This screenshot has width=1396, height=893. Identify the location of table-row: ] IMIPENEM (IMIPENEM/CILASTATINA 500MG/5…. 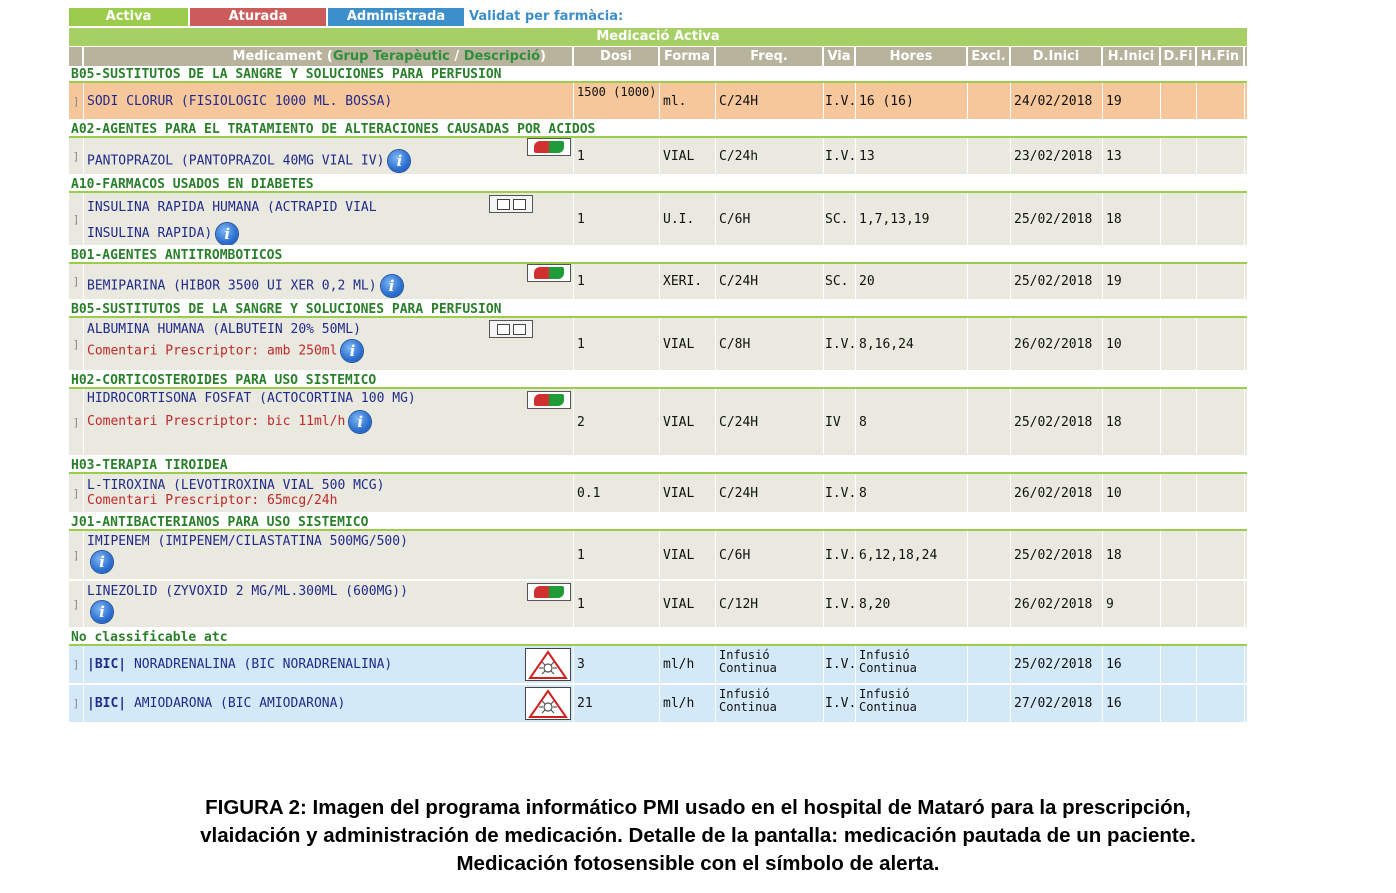
(658, 556).